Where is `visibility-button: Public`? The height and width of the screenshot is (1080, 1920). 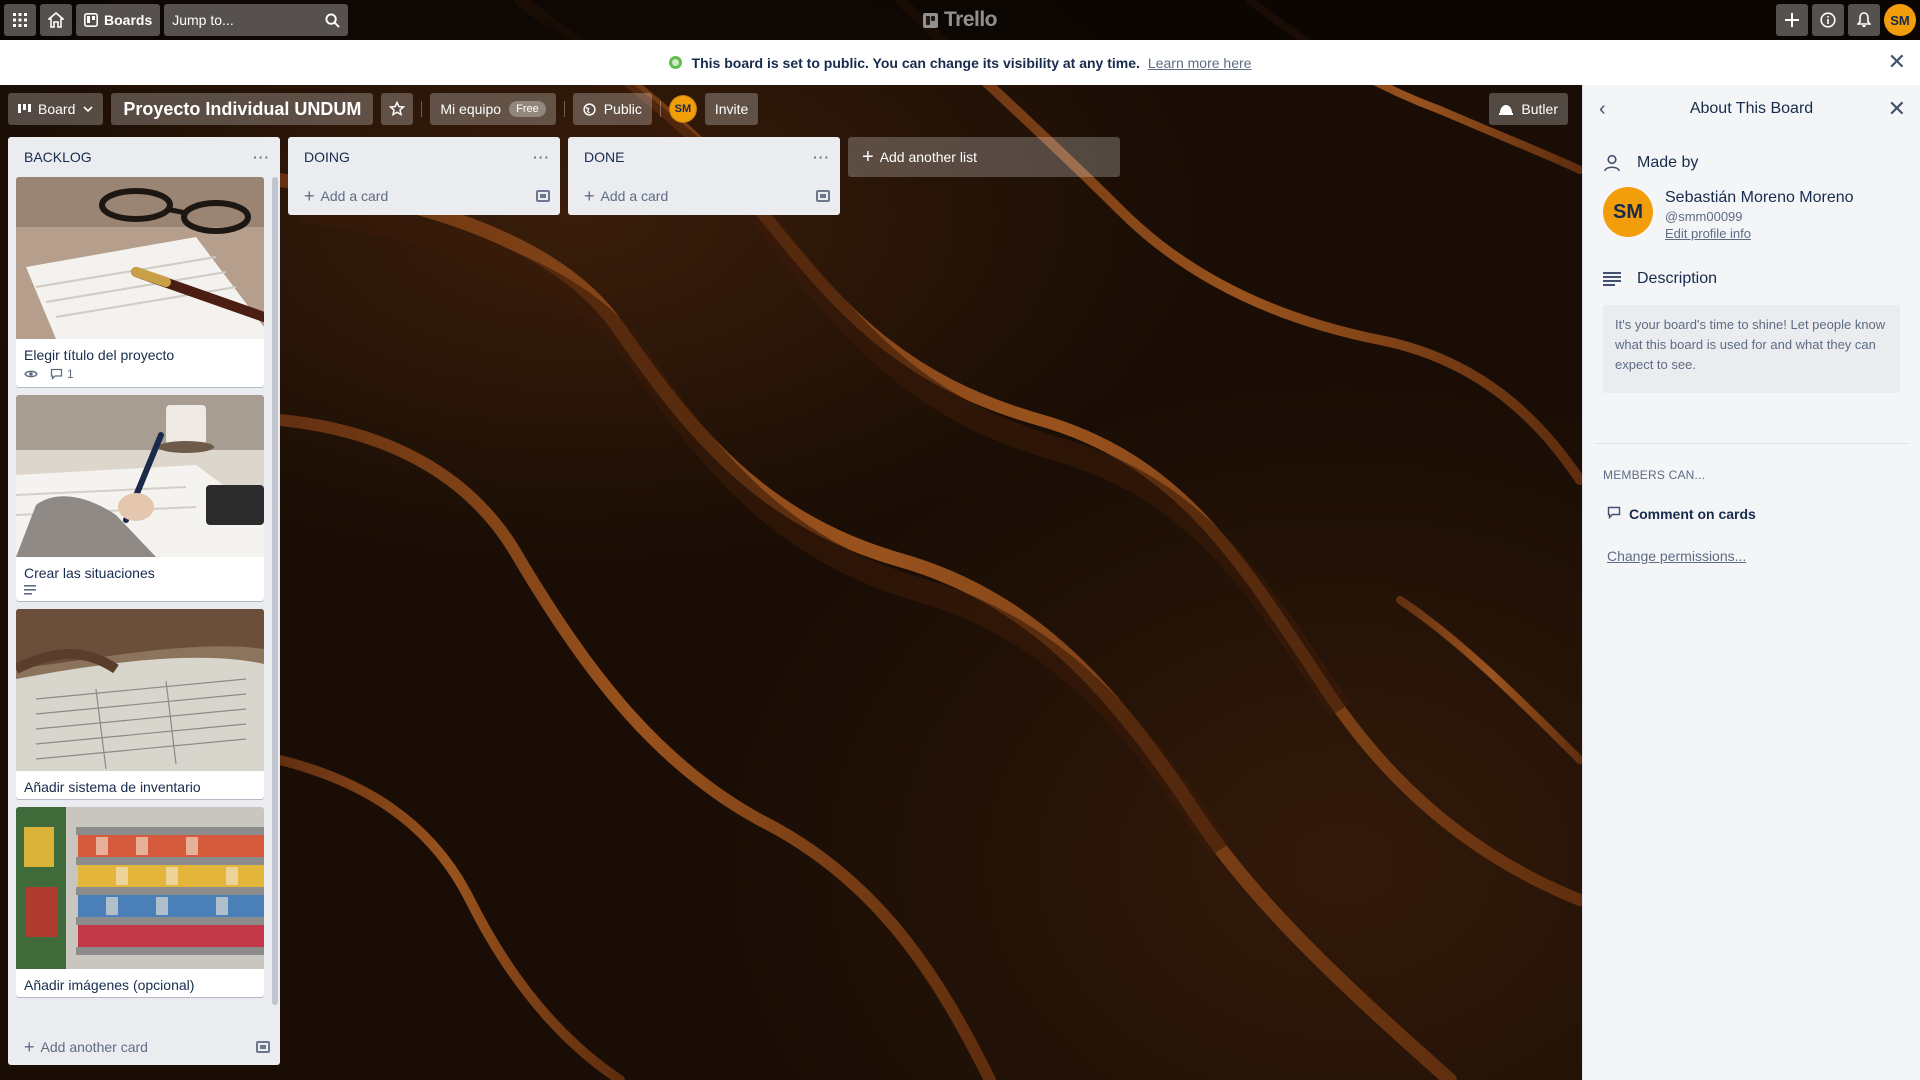 visibility-button: Public is located at coordinates (612, 109).